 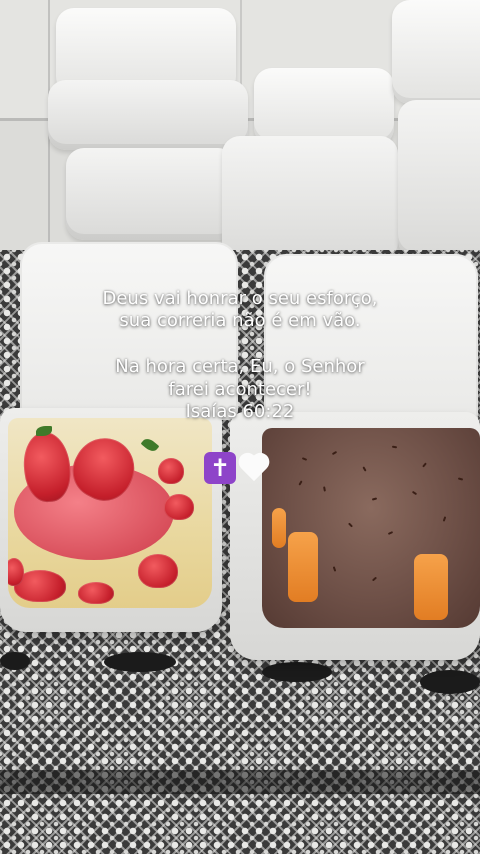 What do you see at coordinates (220, 468) in the screenshot?
I see `latin-cross-icon: ✝` at bounding box center [220, 468].